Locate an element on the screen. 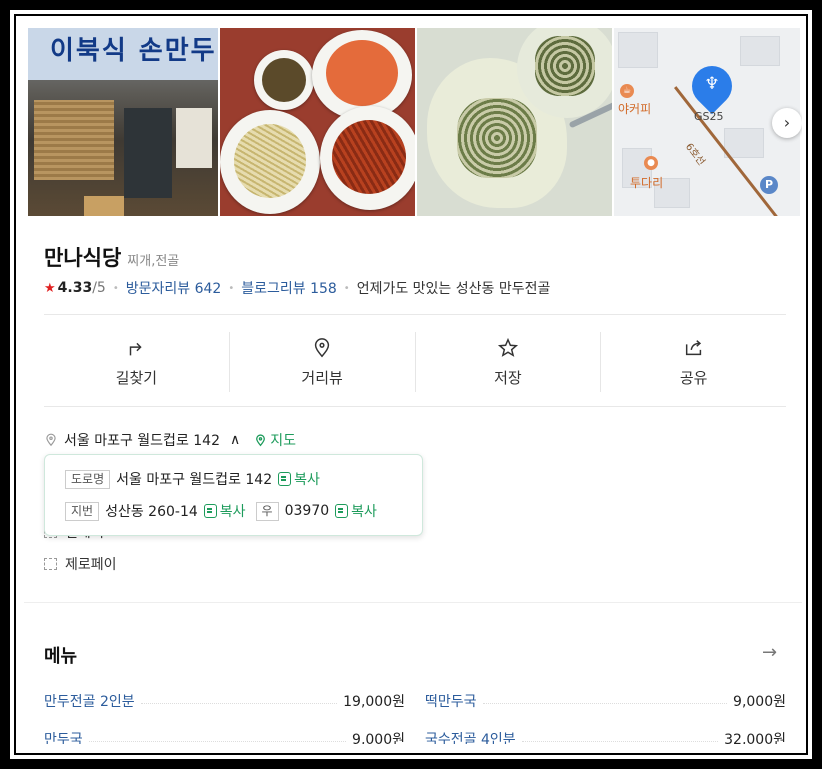  blog-reviews-link: 블로그리뷰 158 is located at coordinates (289, 288).